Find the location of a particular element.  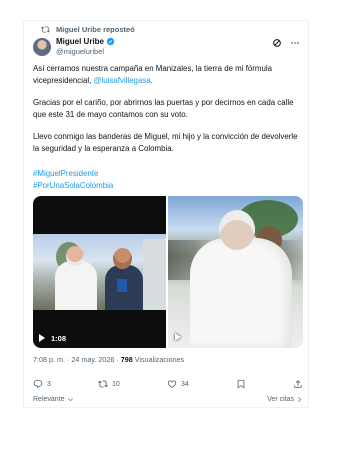

share-button is located at coordinates (298, 384).